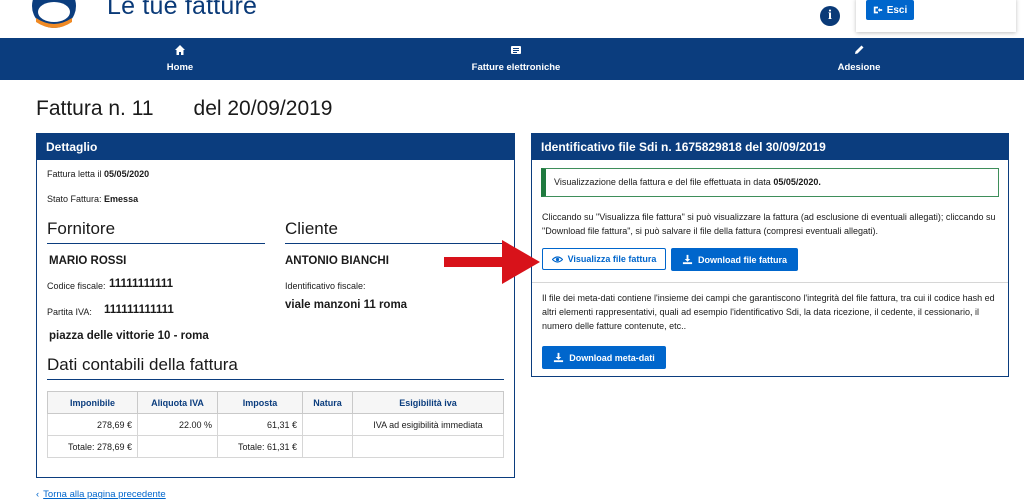 Image resolution: width=1024 pixels, height=501 pixels. Describe the element at coordinates (74, 199) in the screenshot. I see `status-label: Stato Fattura:` at that location.